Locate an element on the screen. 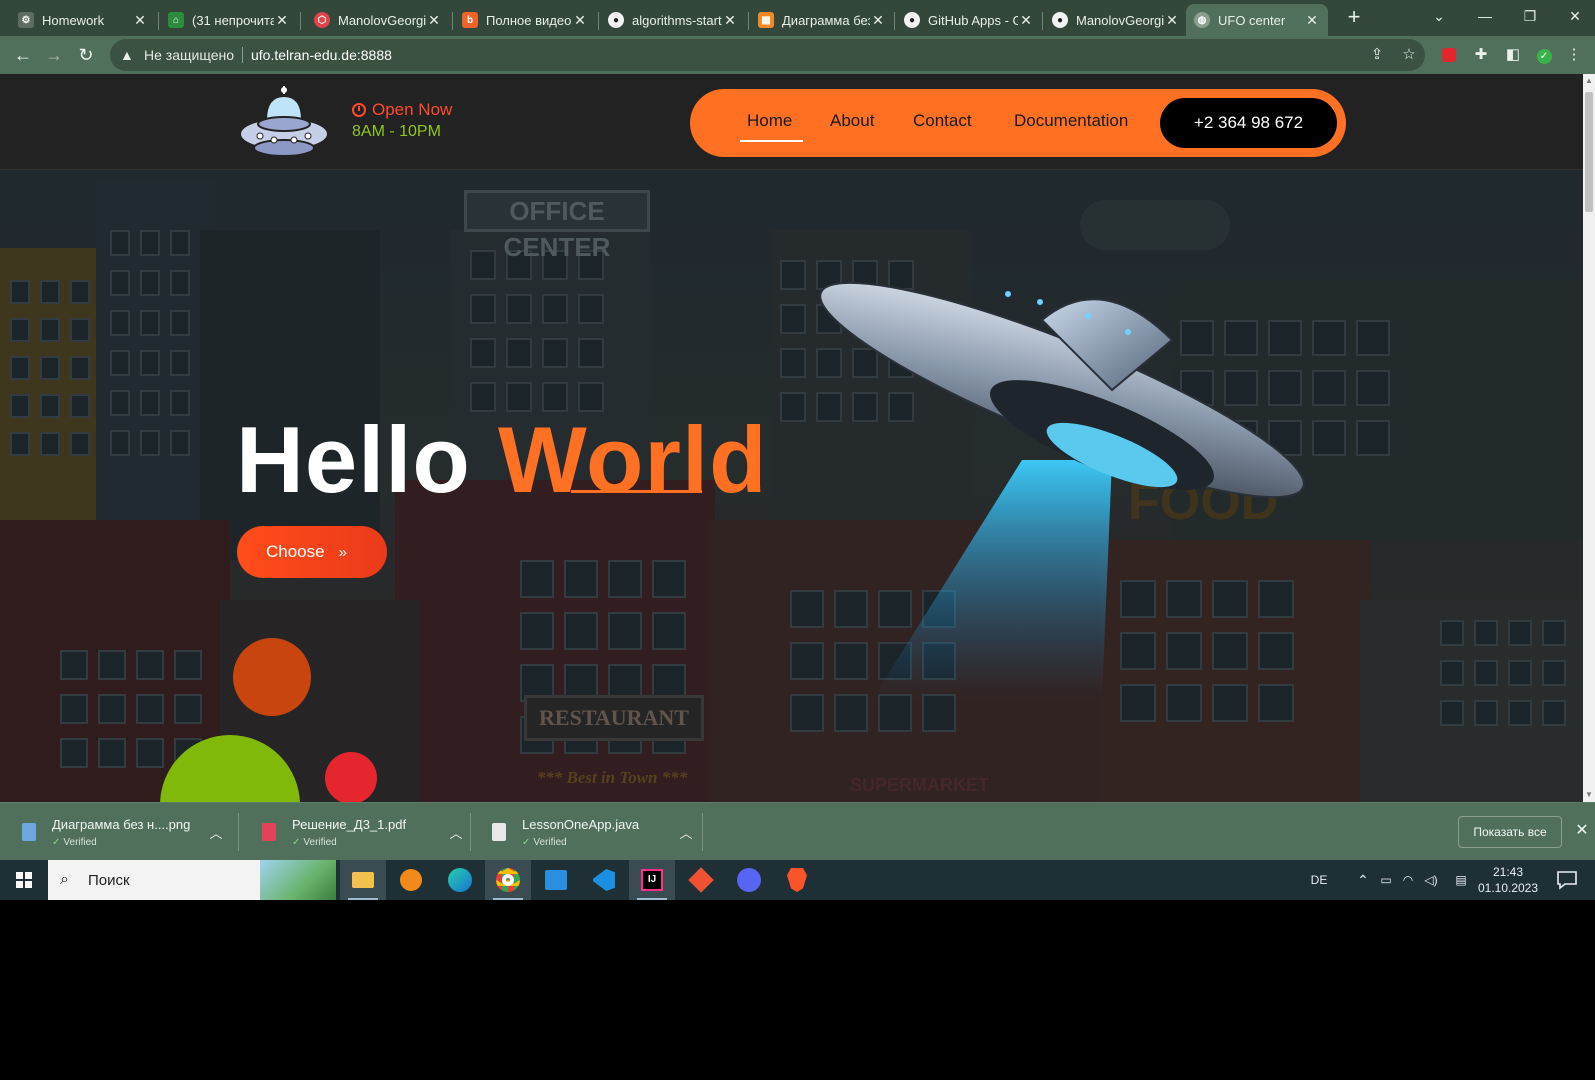 The width and height of the screenshot is (1595, 1080). tab-video: b Полное видео ✕ is located at coordinates (525, 20).